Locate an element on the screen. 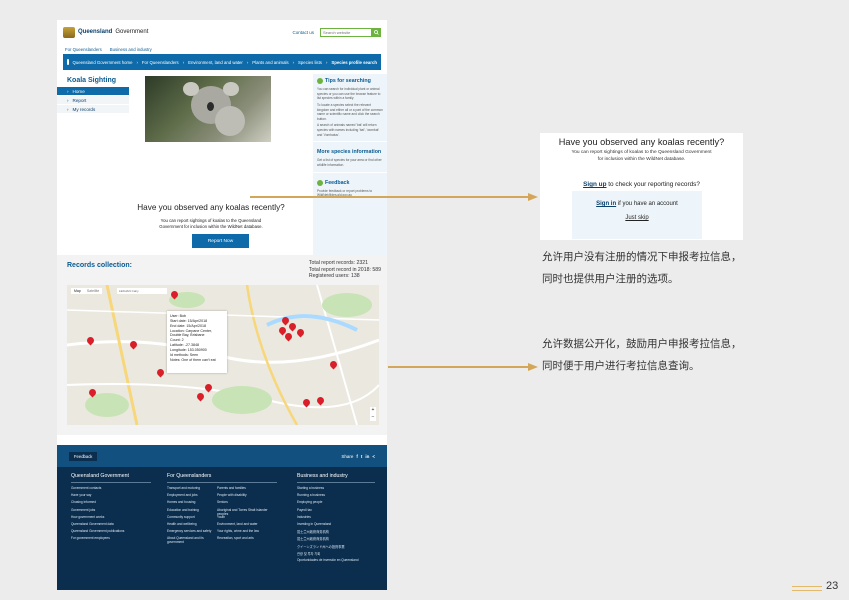  footer-link: Government jobs is located at coordinates (111, 511).